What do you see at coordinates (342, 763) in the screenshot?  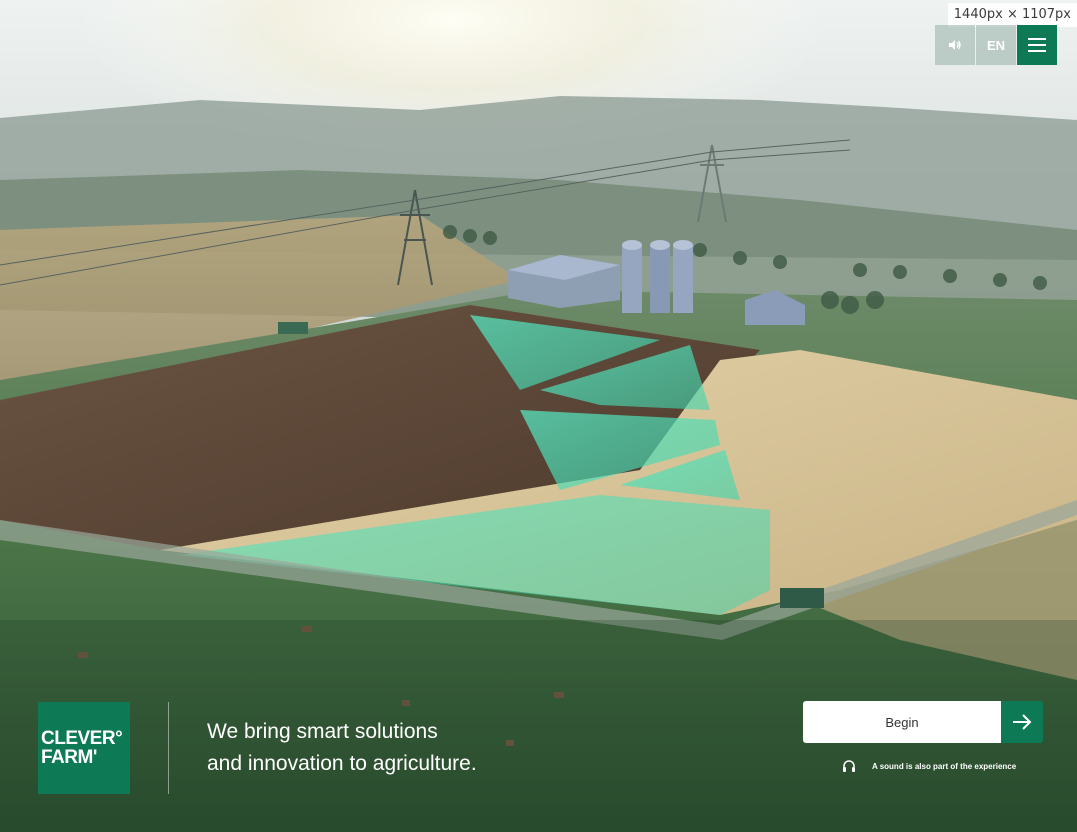 I see `tagline-line-2: and innovation to agriculture.` at bounding box center [342, 763].